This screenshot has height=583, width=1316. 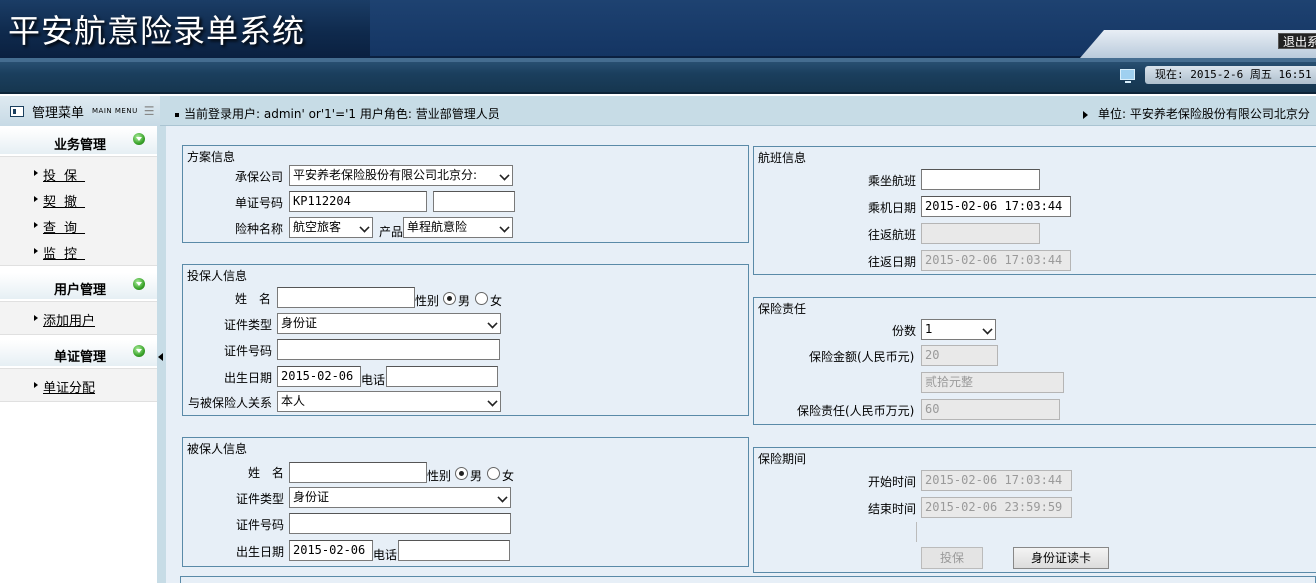 I want to click on flight-label: 乘坐航班, so click(x=892, y=181).